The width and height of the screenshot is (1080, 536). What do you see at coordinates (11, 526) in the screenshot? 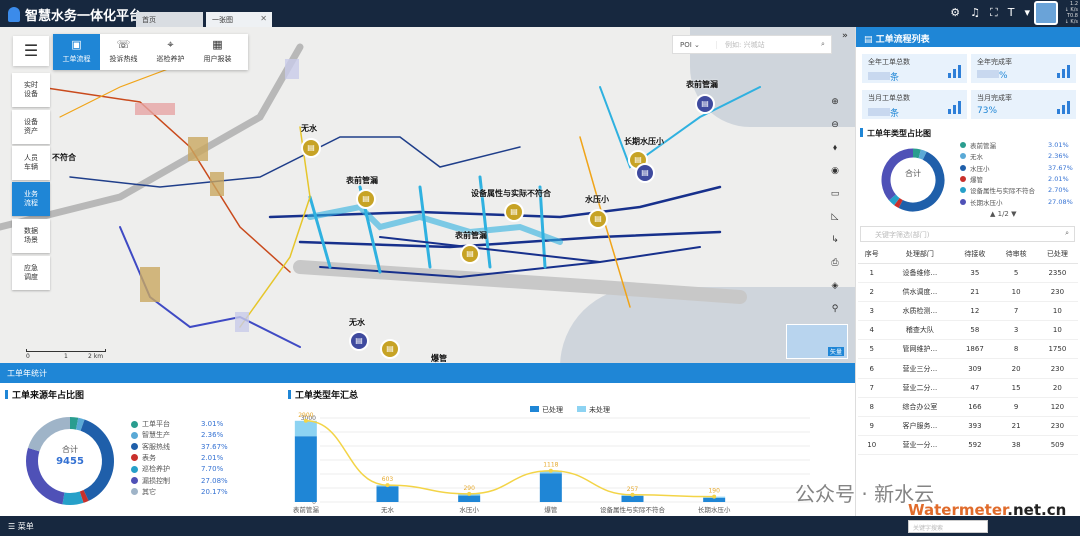
I see `menu-icon: ☰` at bounding box center [11, 526].